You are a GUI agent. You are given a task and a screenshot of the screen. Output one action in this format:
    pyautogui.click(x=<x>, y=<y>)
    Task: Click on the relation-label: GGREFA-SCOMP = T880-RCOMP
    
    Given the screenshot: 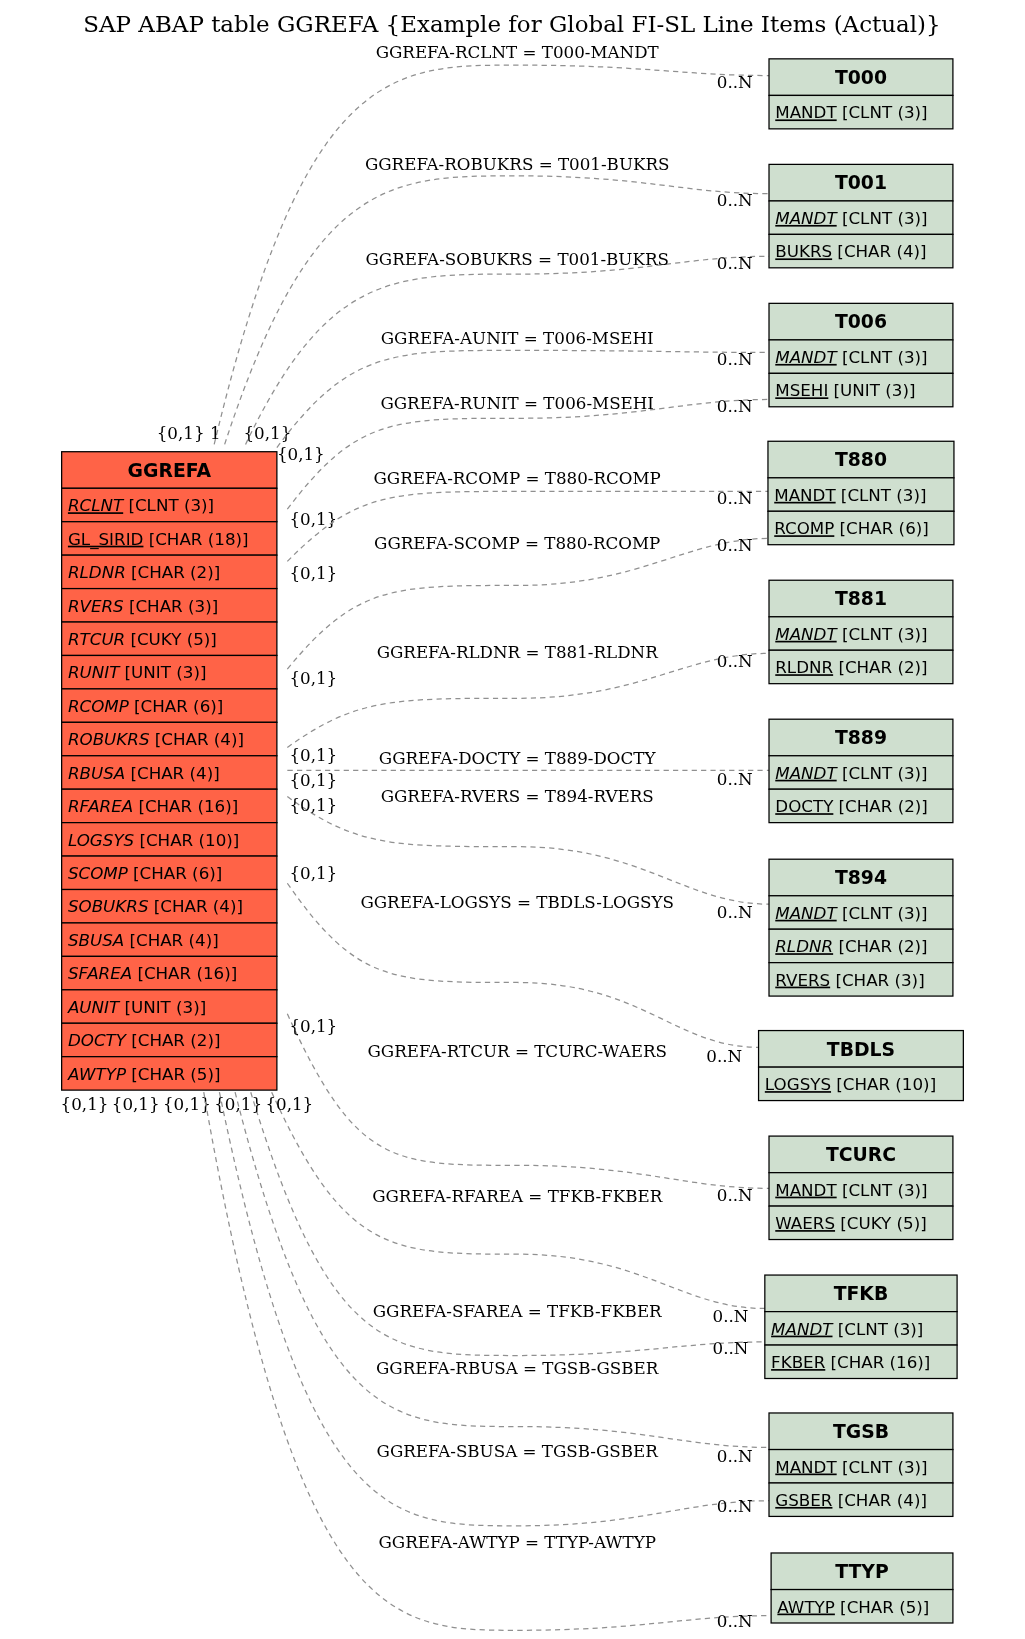 What is the action you would take?
    pyautogui.click(x=517, y=542)
    